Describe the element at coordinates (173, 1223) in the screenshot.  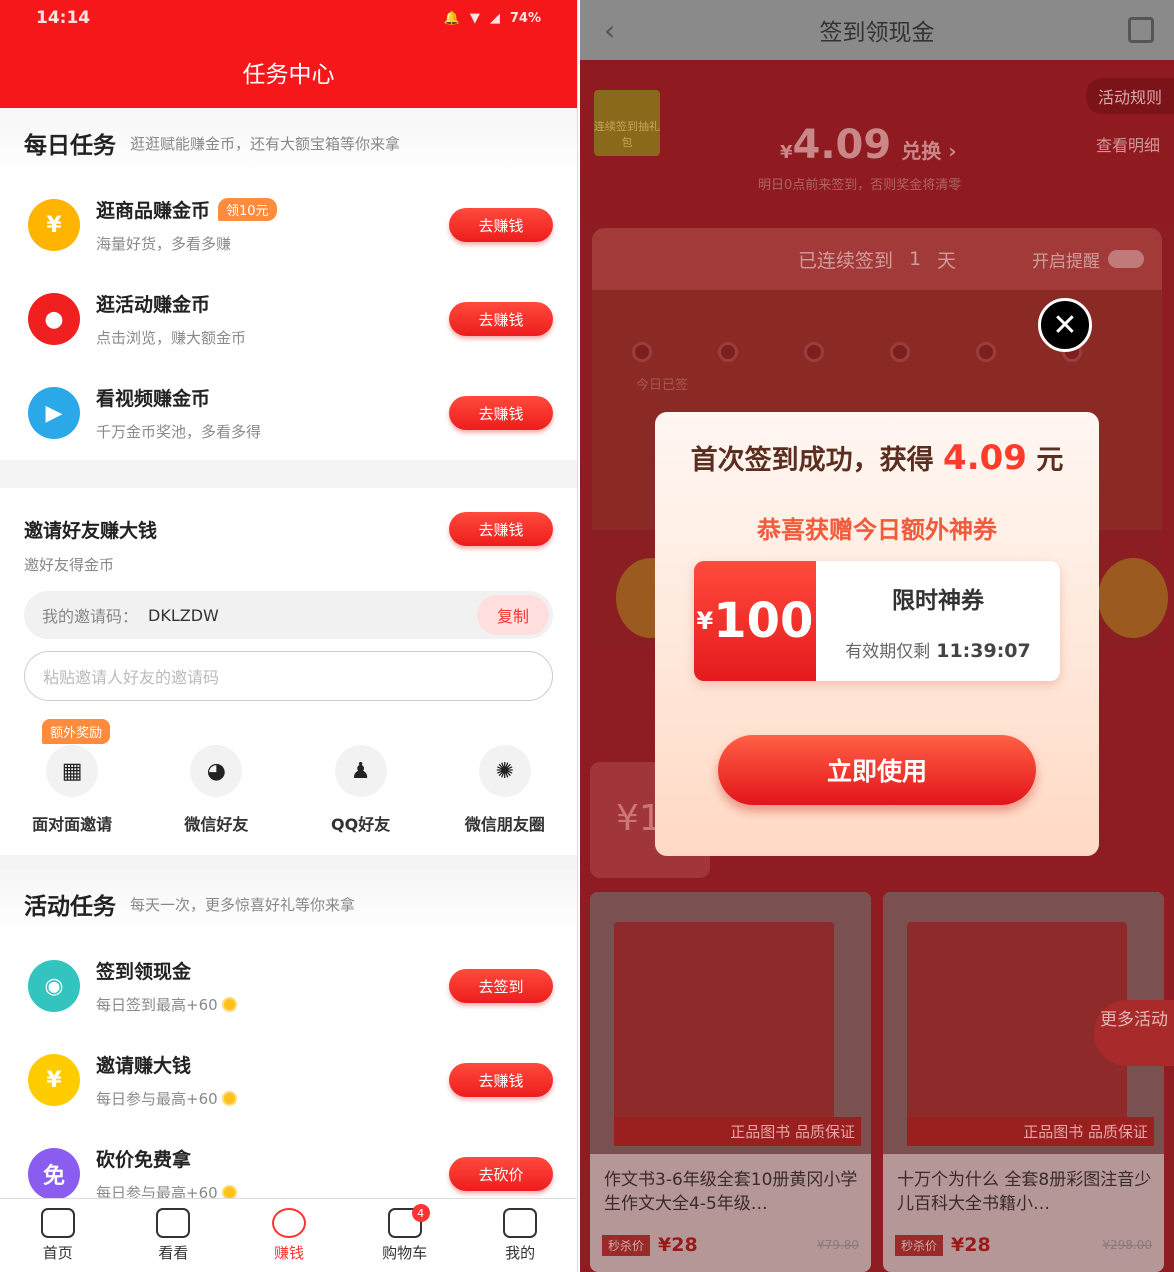
I see `video-icon` at that location.